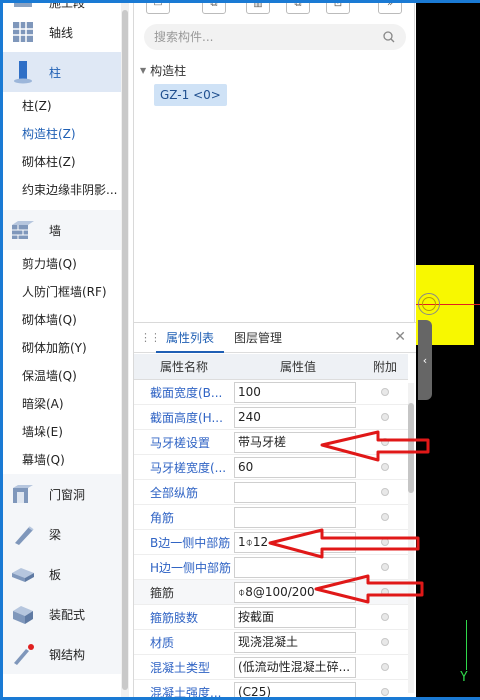 The image size is (480, 700). I want to click on property-row: 箍筋 ⌽8@100/200, so click(271, 592).